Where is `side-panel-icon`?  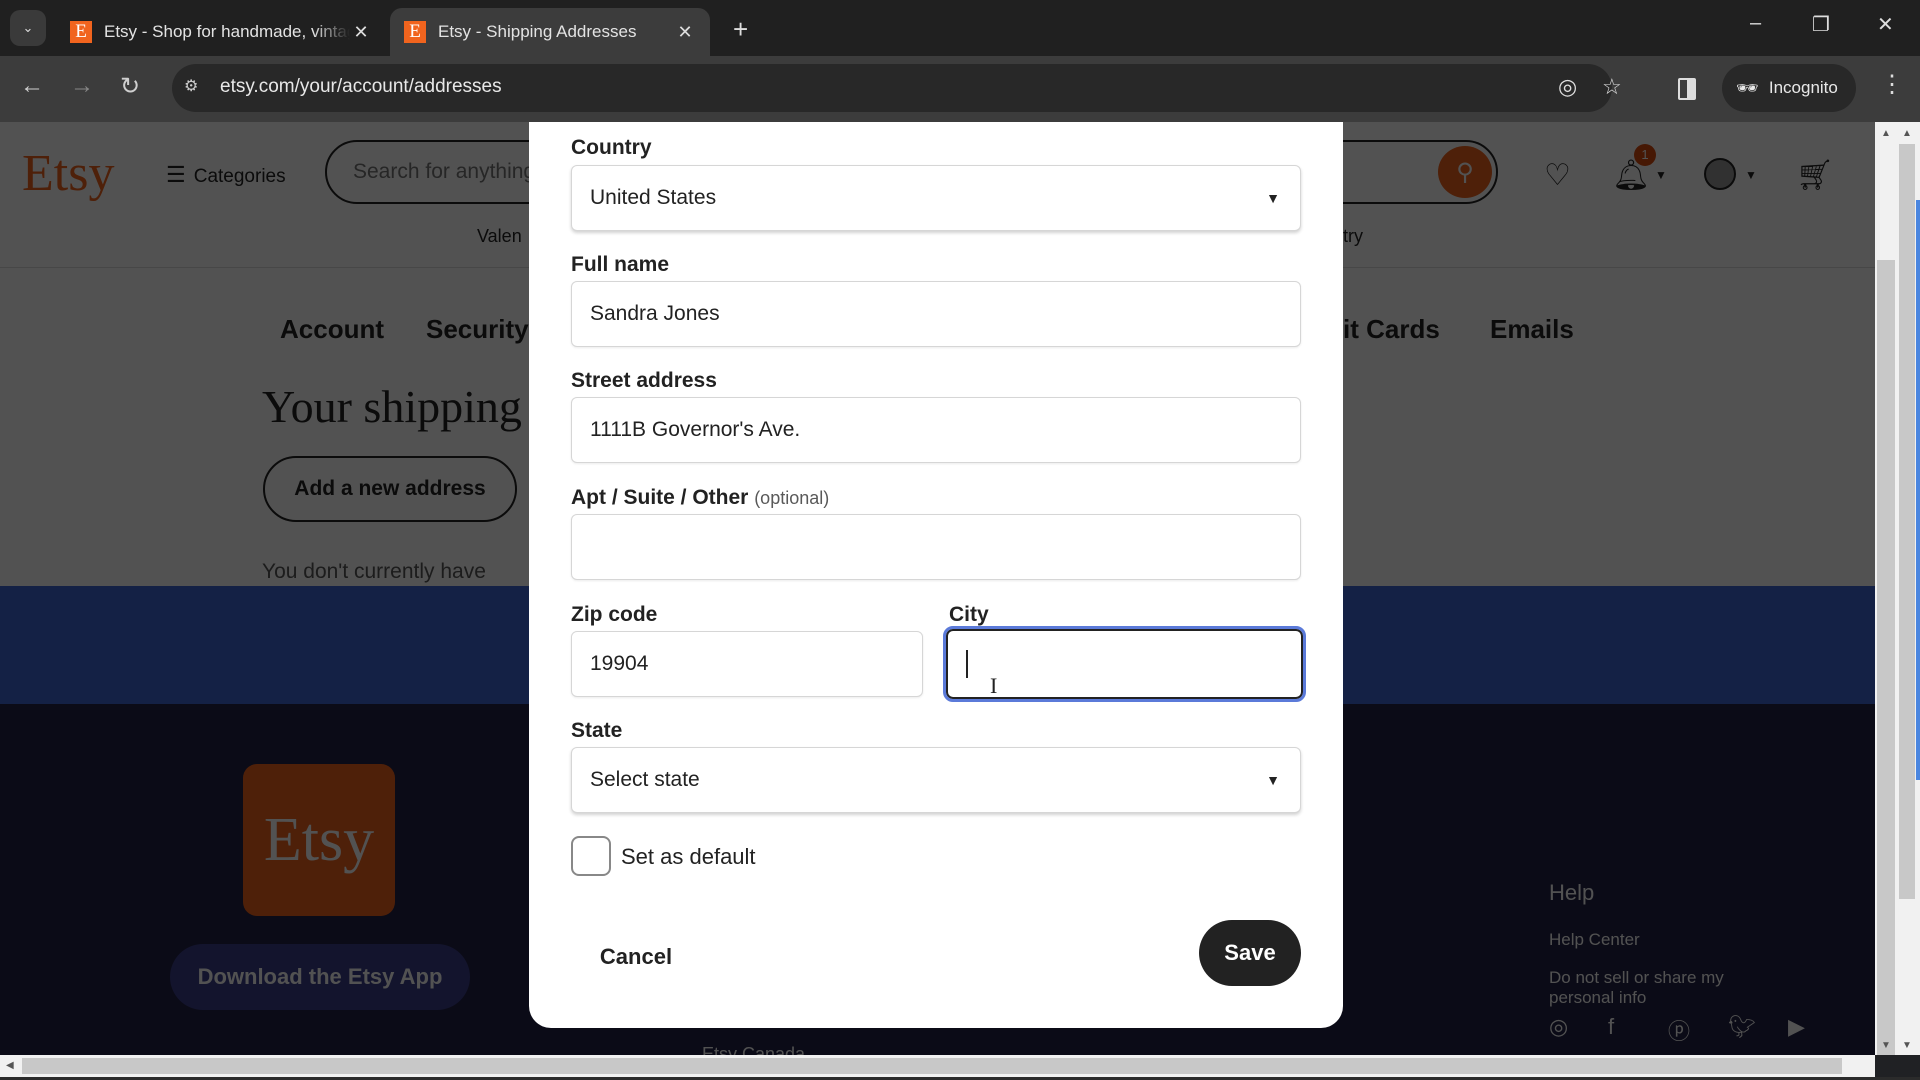 side-panel-icon is located at coordinates (1687, 89).